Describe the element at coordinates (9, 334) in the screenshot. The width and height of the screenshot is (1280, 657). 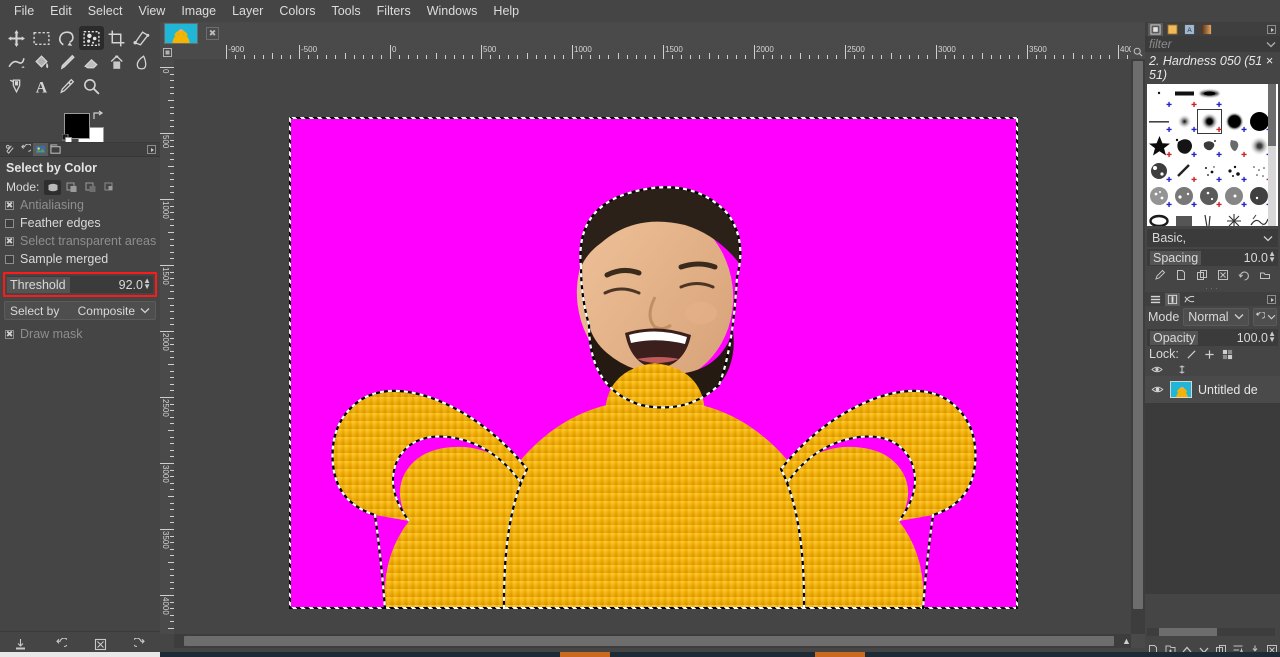
I see `draw-mask-checkbox: ✖` at that location.